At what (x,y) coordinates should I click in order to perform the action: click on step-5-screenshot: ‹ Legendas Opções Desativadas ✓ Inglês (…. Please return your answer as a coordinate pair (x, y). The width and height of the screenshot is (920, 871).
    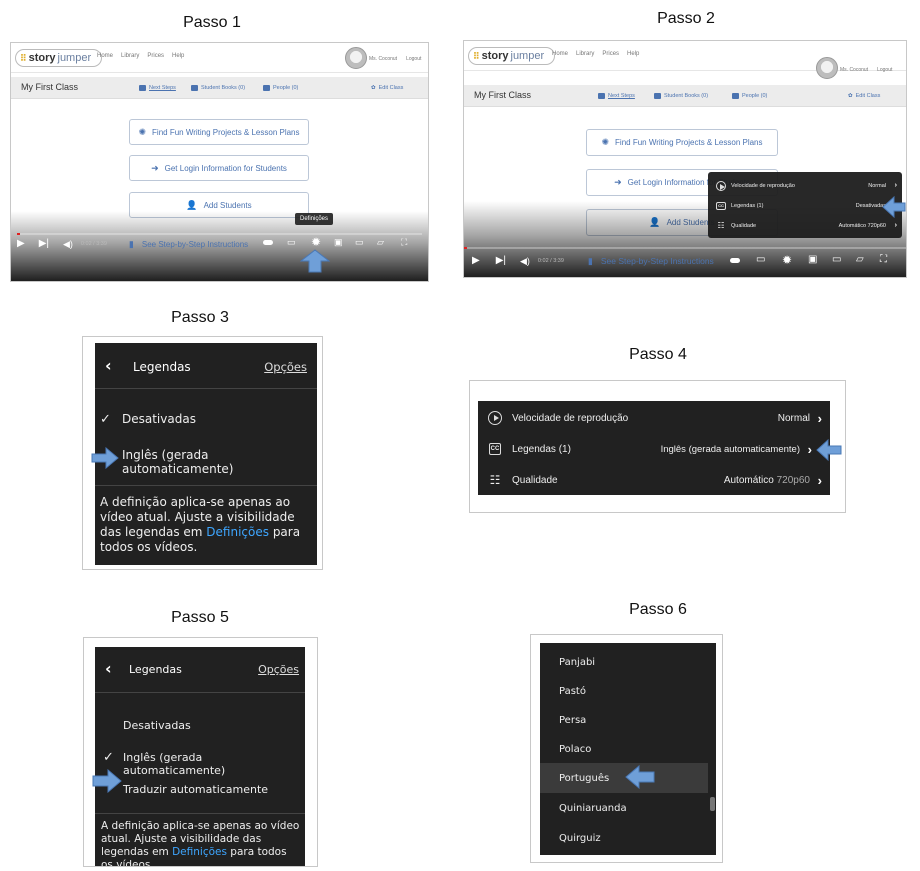
    Looking at the image, I should click on (200, 752).